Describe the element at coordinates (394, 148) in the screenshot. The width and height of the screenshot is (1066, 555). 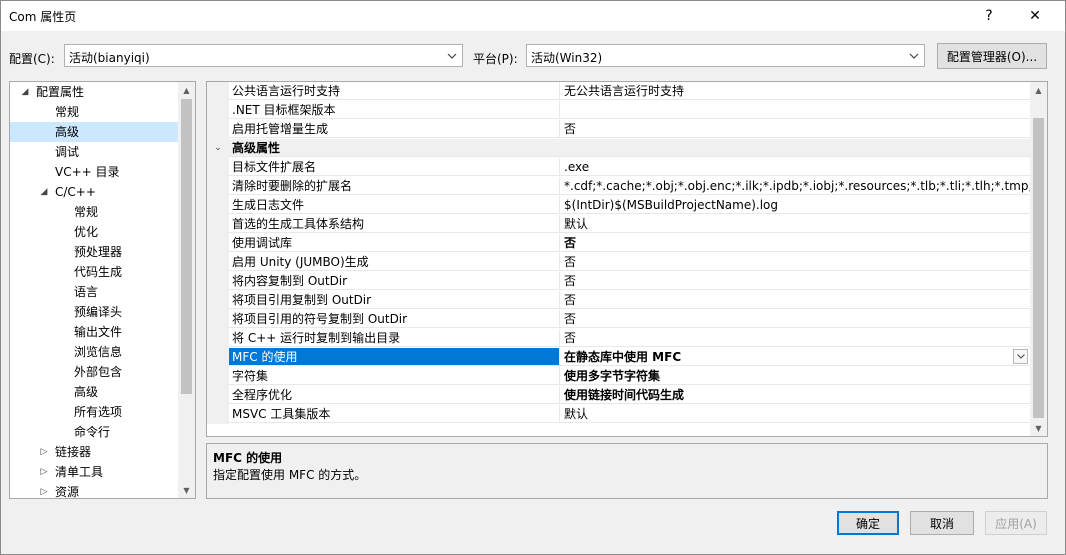
I see `property-name: 高级属性` at that location.